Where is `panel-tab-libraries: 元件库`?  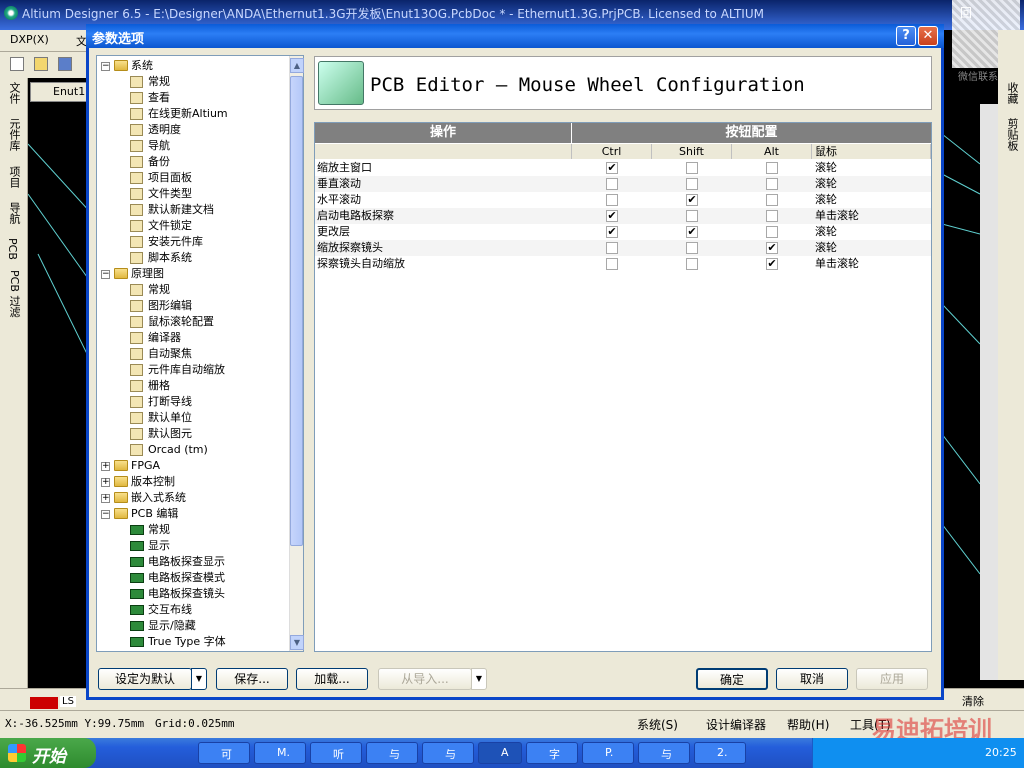
panel-tab-libraries: 元件库 is located at coordinates (14, 134).